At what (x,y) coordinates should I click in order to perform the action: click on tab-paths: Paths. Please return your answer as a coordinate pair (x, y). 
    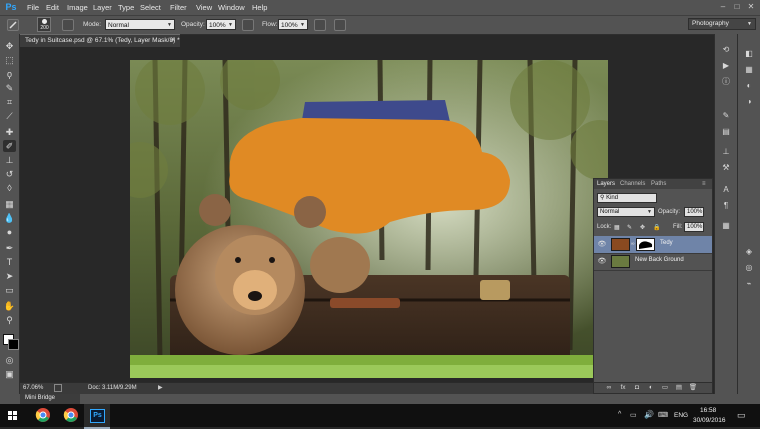
    Looking at the image, I should click on (658, 184).